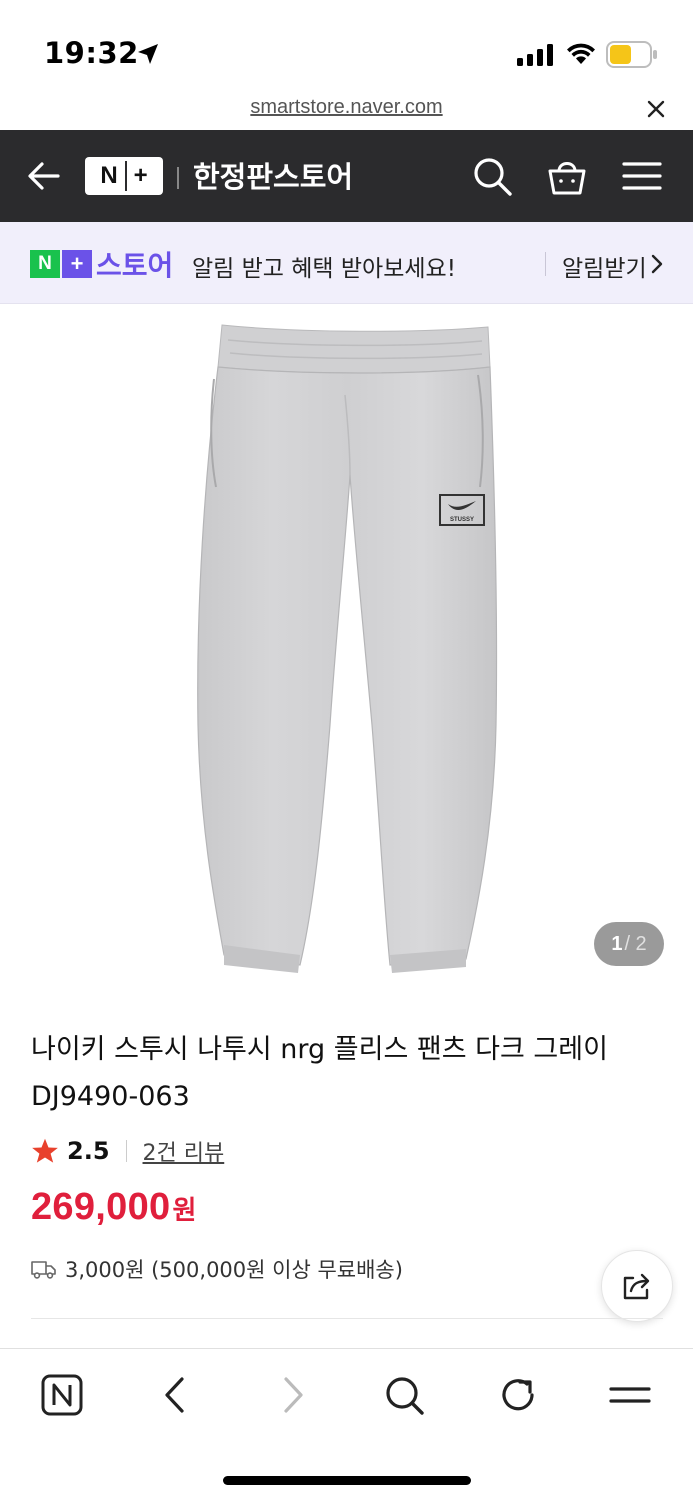 Image resolution: width=693 pixels, height=1500 pixels. I want to click on banner-message: 알림 받고 혜택 받아보세요!, so click(324, 269).